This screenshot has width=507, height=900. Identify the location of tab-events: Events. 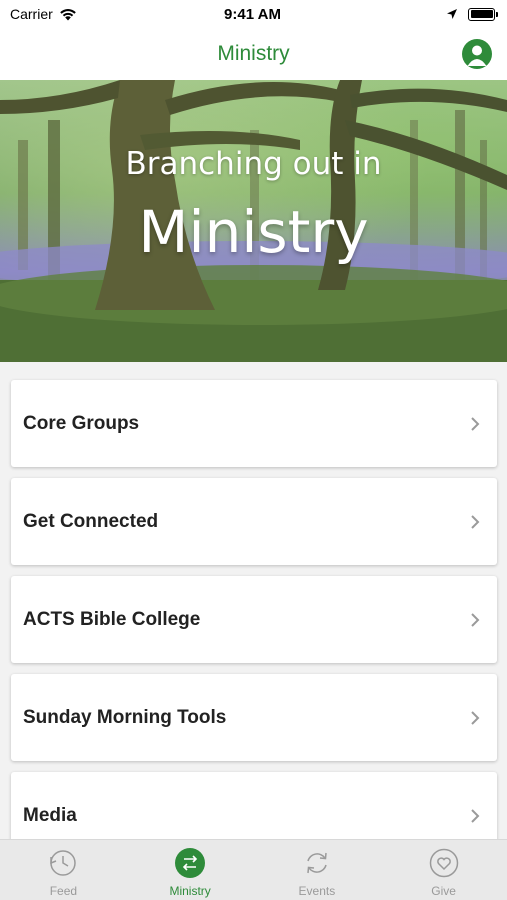
(317, 870).